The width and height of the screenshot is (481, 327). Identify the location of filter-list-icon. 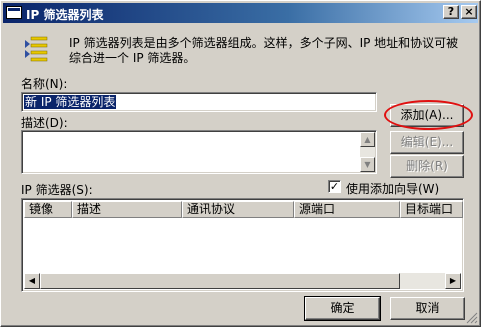
(36, 49).